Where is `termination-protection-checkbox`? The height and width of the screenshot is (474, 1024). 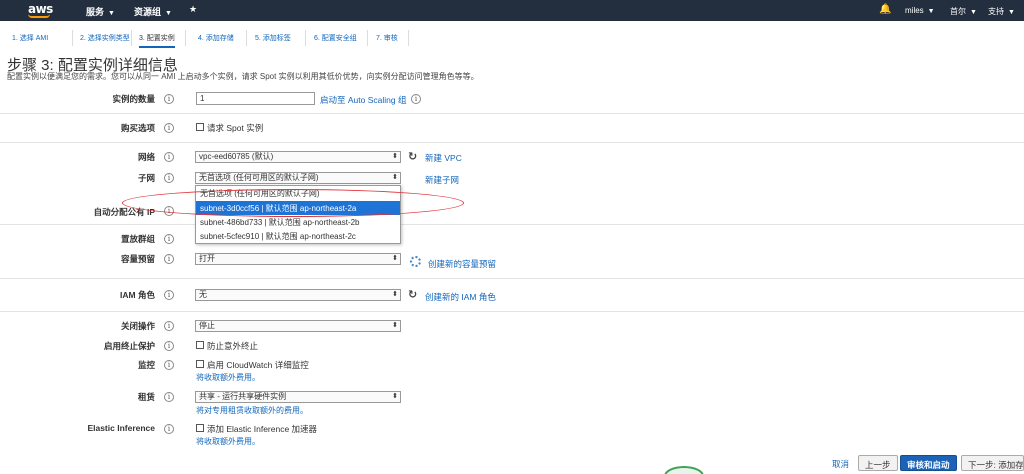
termination-protection-checkbox is located at coordinates (200, 345).